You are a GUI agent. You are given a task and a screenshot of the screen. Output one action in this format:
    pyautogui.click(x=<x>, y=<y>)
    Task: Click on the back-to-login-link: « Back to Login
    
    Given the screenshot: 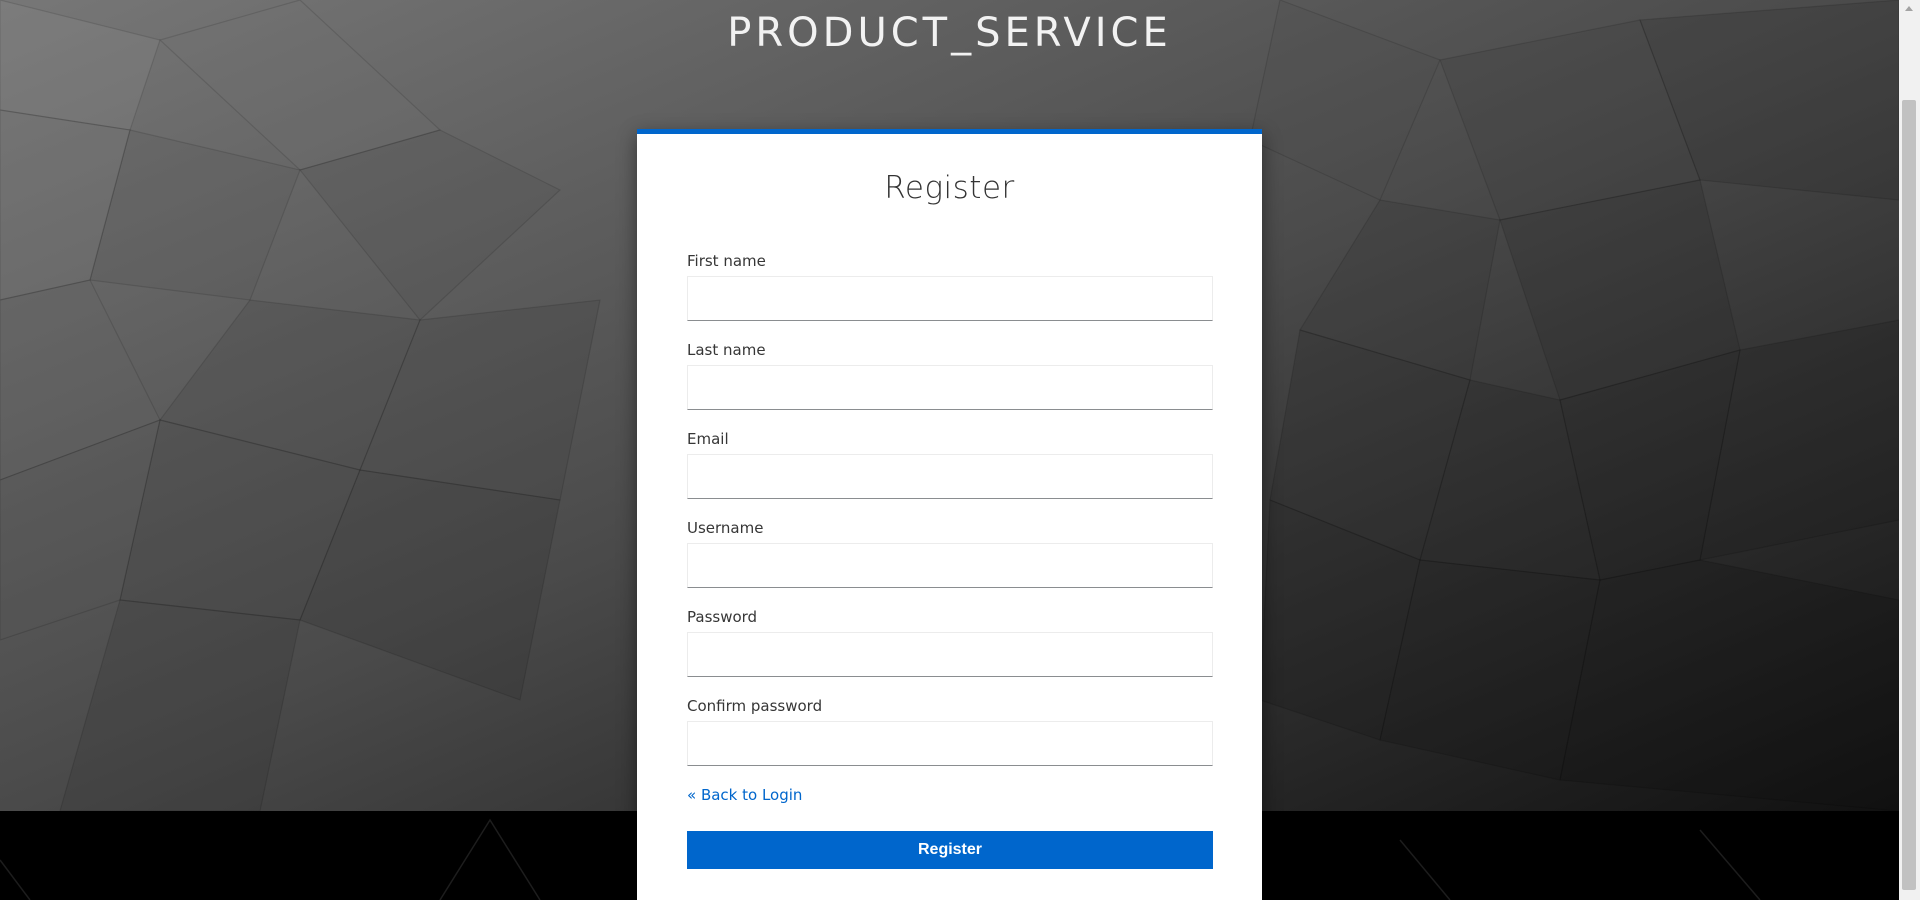 What is the action you would take?
    pyautogui.click(x=744, y=796)
    